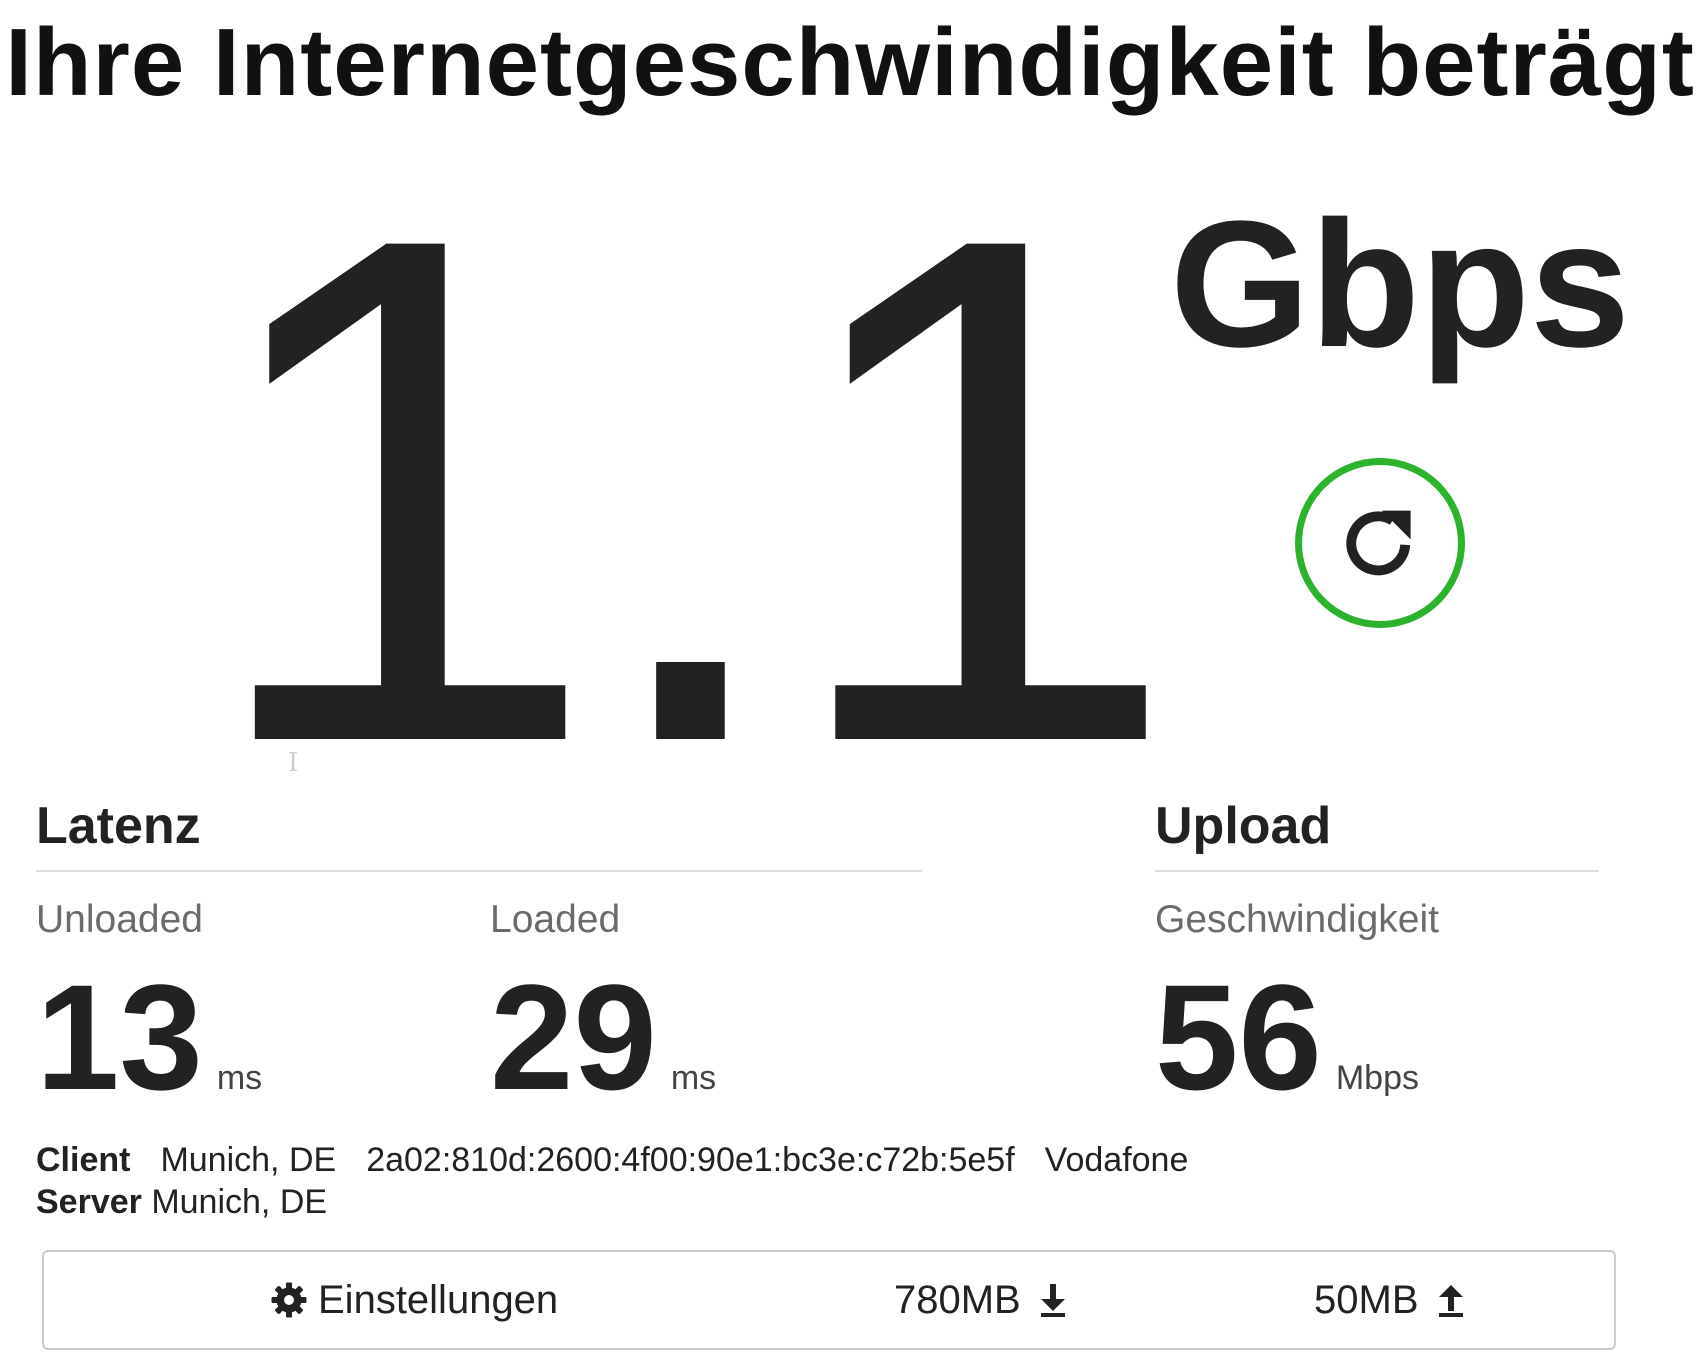 The width and height of the screenshot is (1700, 1352). I want to click on retest-button, so click(1380, 543).